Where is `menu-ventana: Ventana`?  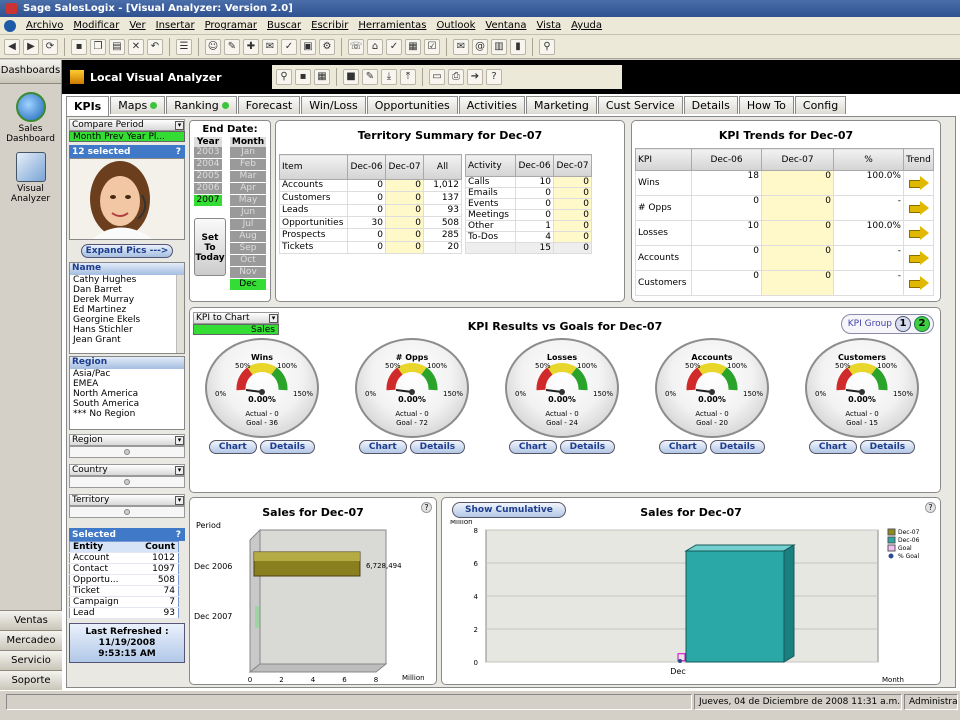
menu-ventana: Ventana is located at coordinates (505, 25).